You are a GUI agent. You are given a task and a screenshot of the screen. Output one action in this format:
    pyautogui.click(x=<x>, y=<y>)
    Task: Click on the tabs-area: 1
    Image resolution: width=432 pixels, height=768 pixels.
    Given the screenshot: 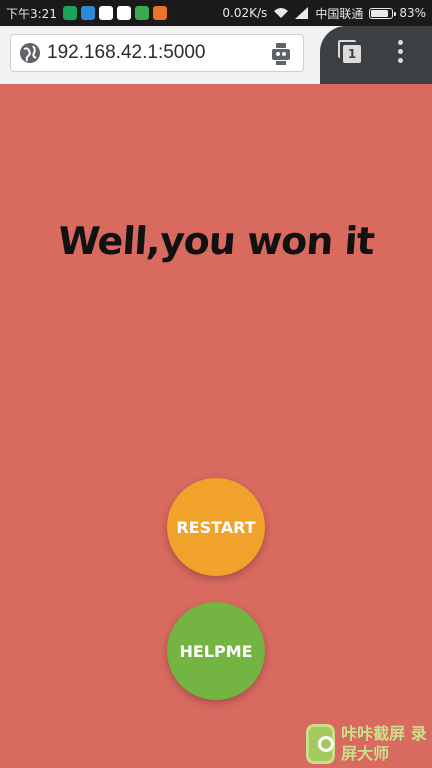 What is the action you would take?
    pyautogui.click(x=376, y=55)
    